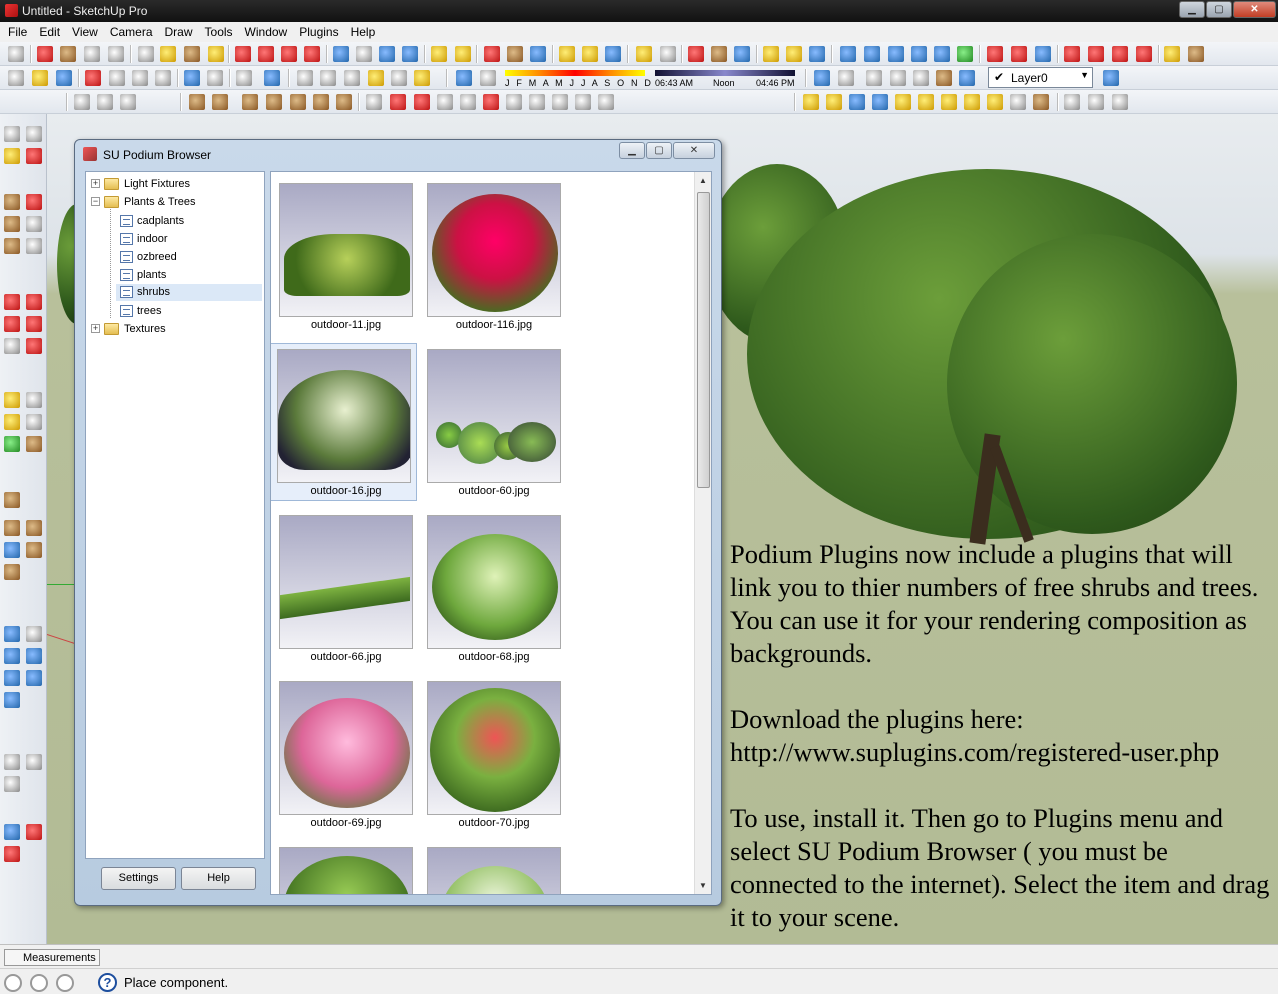 The width and height of the screenshot is (1278, 994). Describe the element at coordinates (464, 78) in the screenshot. I see `shadow-settings-icon` at that location.